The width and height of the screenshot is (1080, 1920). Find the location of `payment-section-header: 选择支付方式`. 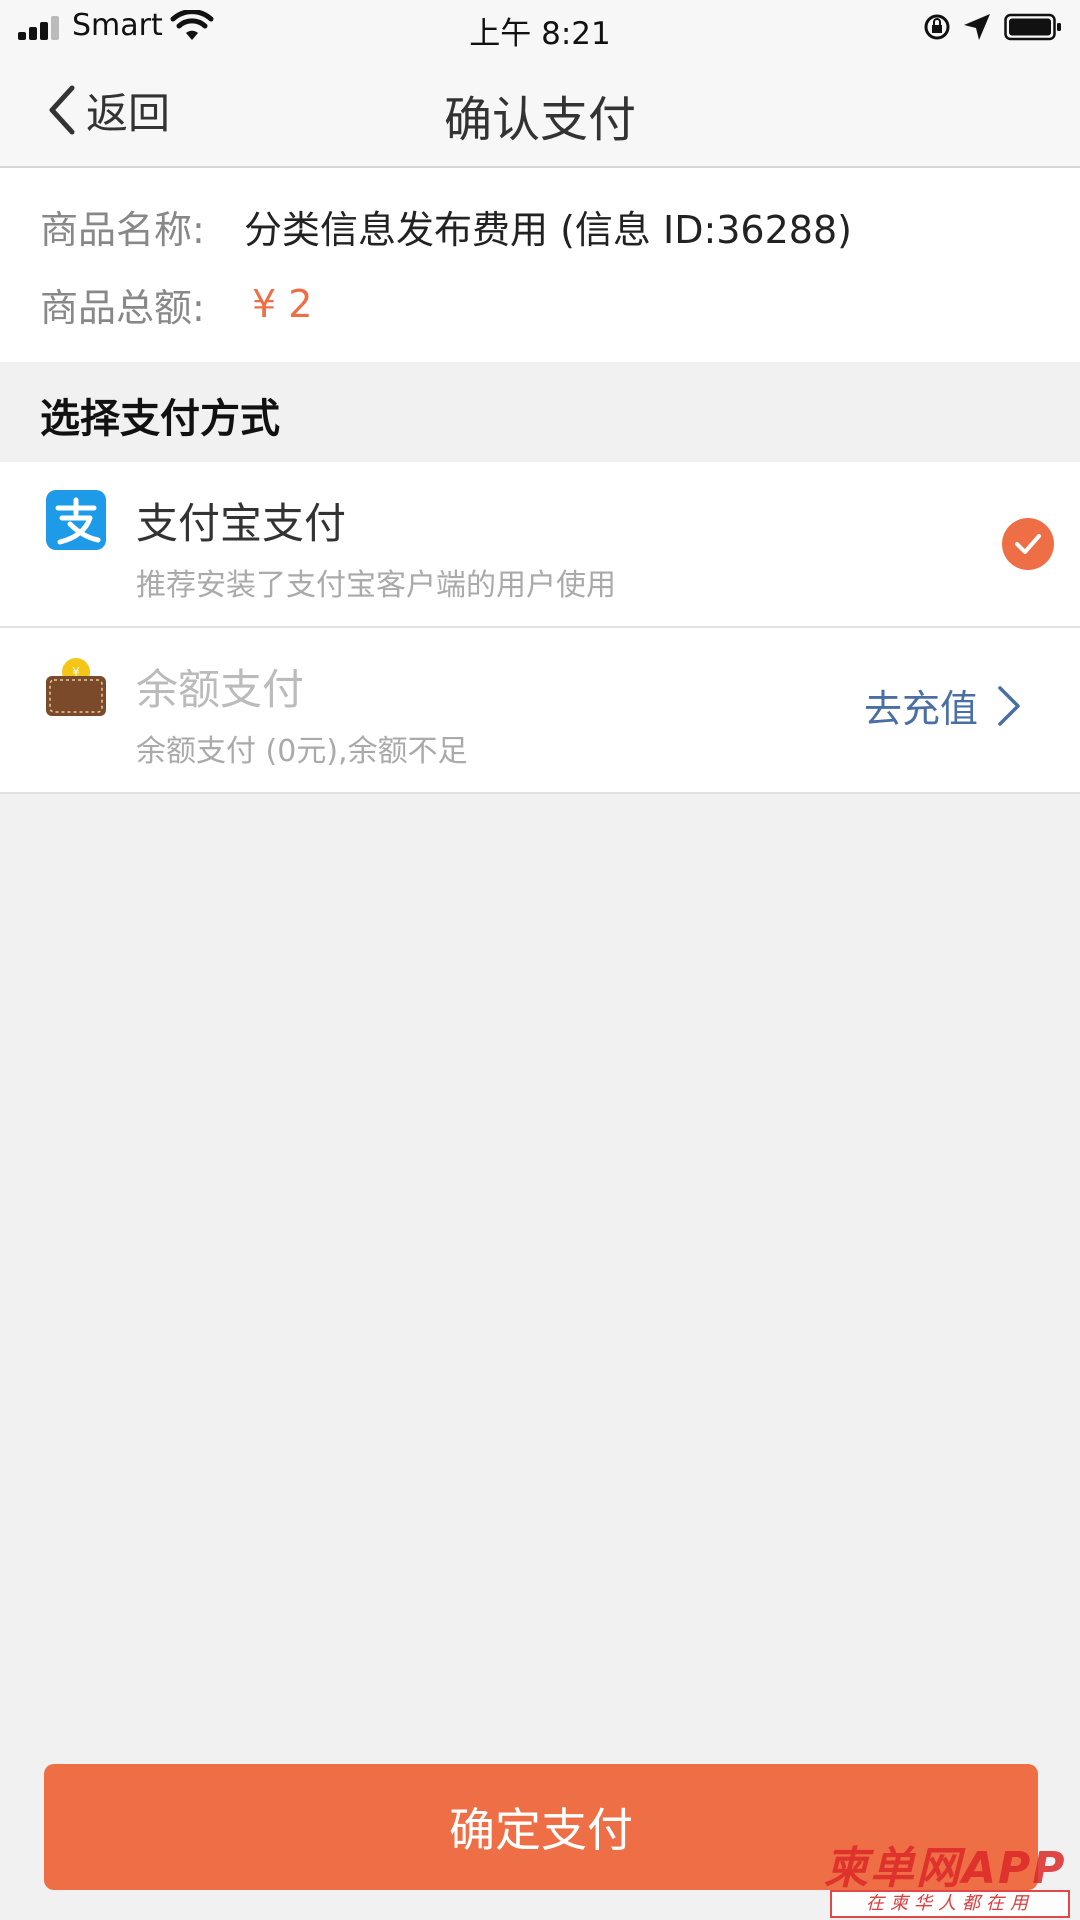

payment-section-header: 选择支付方式 is located at coordinates (540, 412).